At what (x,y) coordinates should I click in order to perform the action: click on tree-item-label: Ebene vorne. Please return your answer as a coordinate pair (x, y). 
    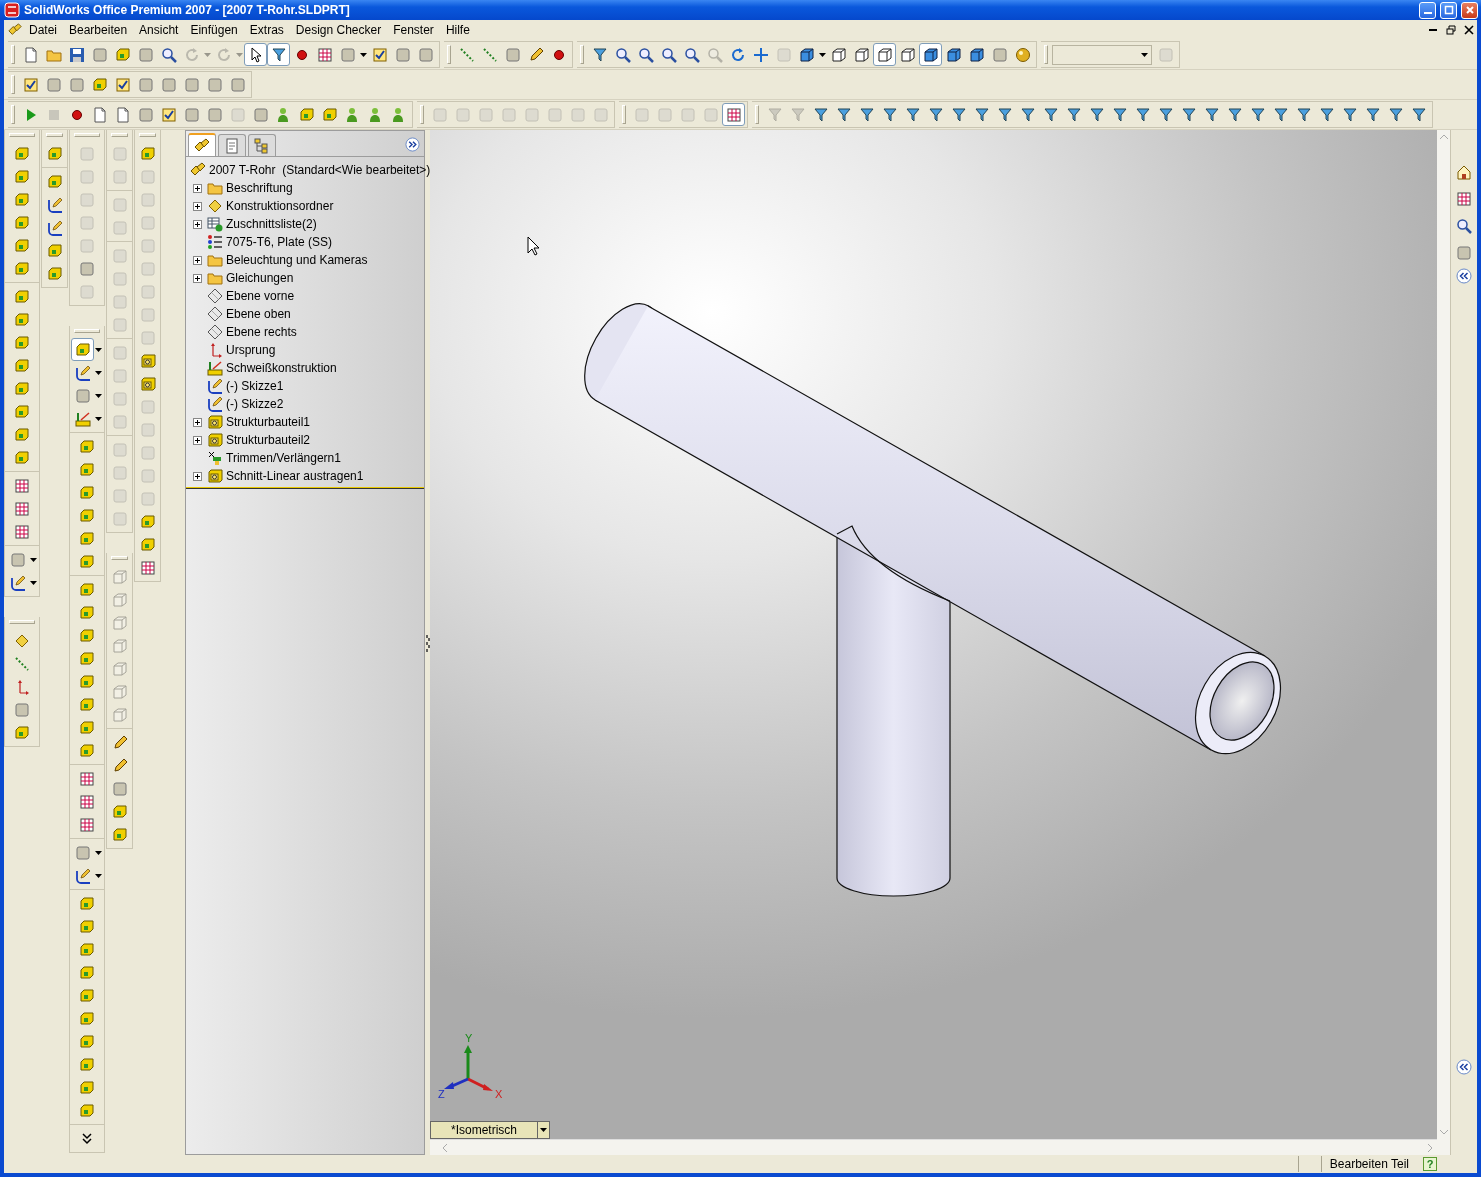
    Looking at the image, I should click on (260, 296).